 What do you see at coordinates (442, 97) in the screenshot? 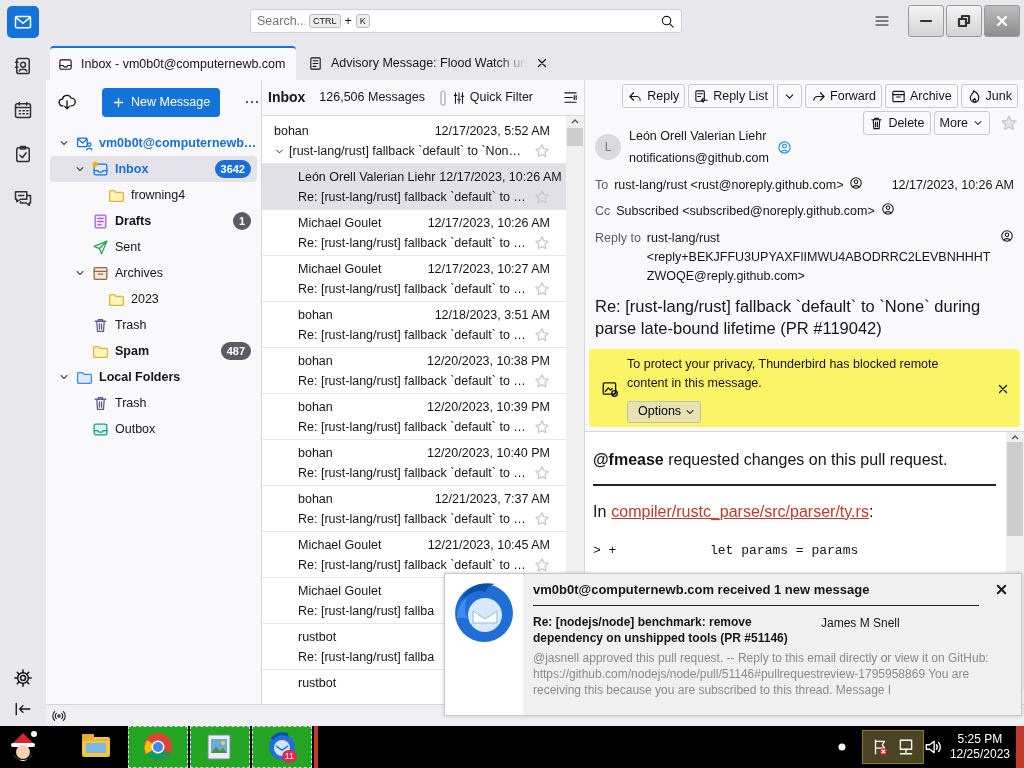
I see `toggle-icon` at bounding box center [442, 97].